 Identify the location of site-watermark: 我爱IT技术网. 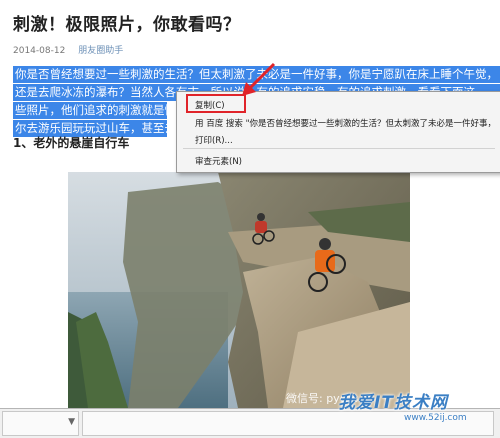
(393, 403).